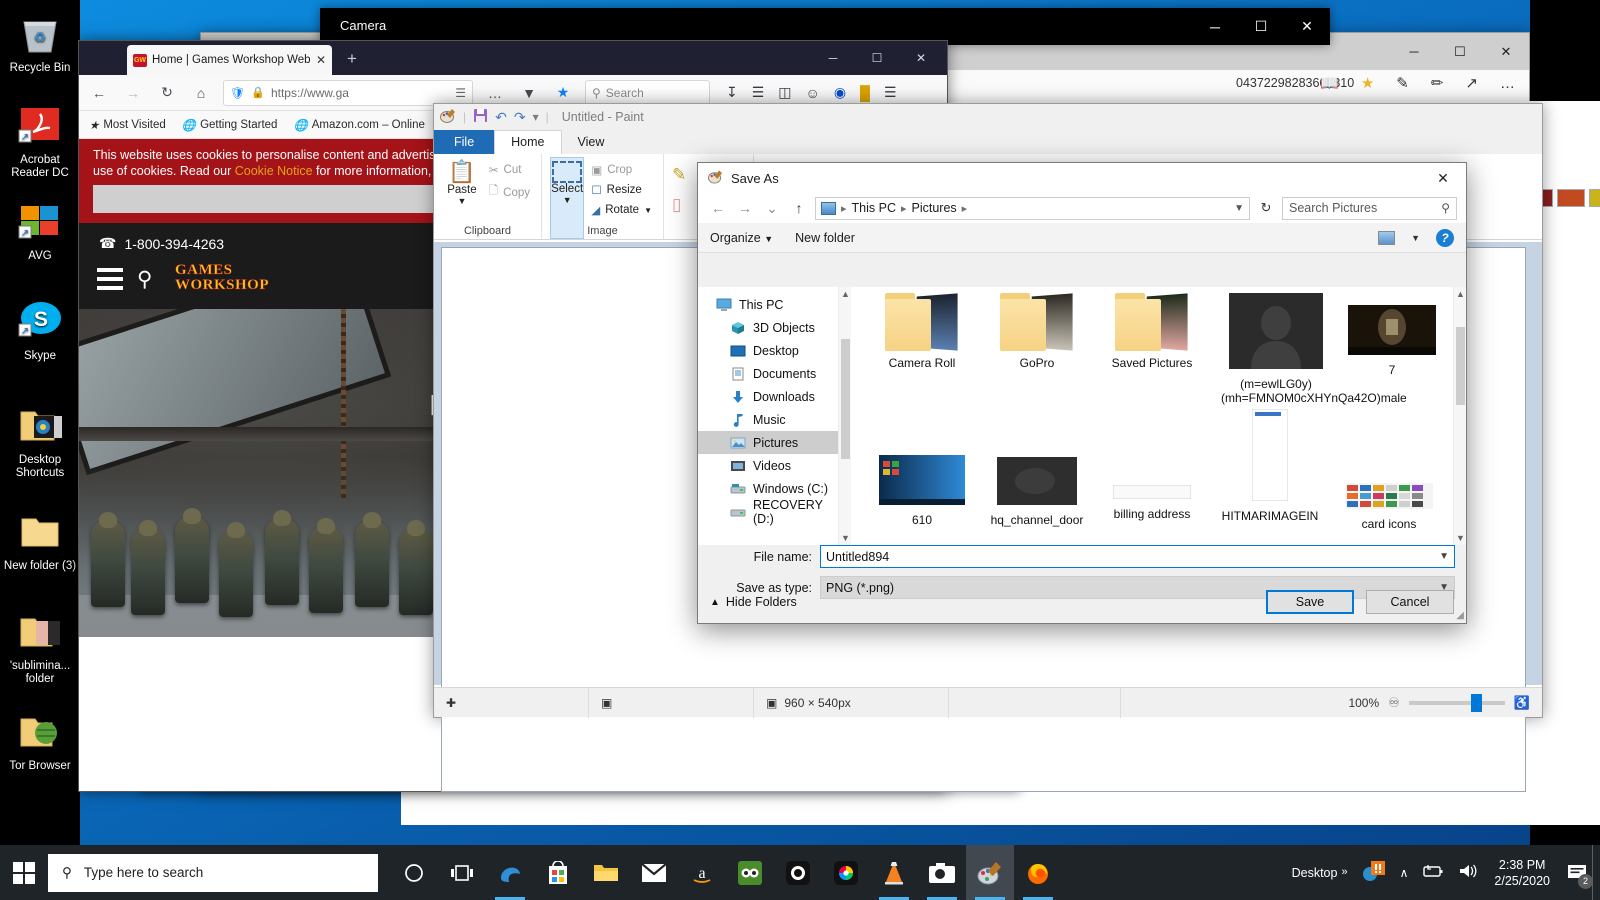 Image resolution: width=1600 pixels, height=900 pixels. I want to click on save-icon, so click(480, 117).